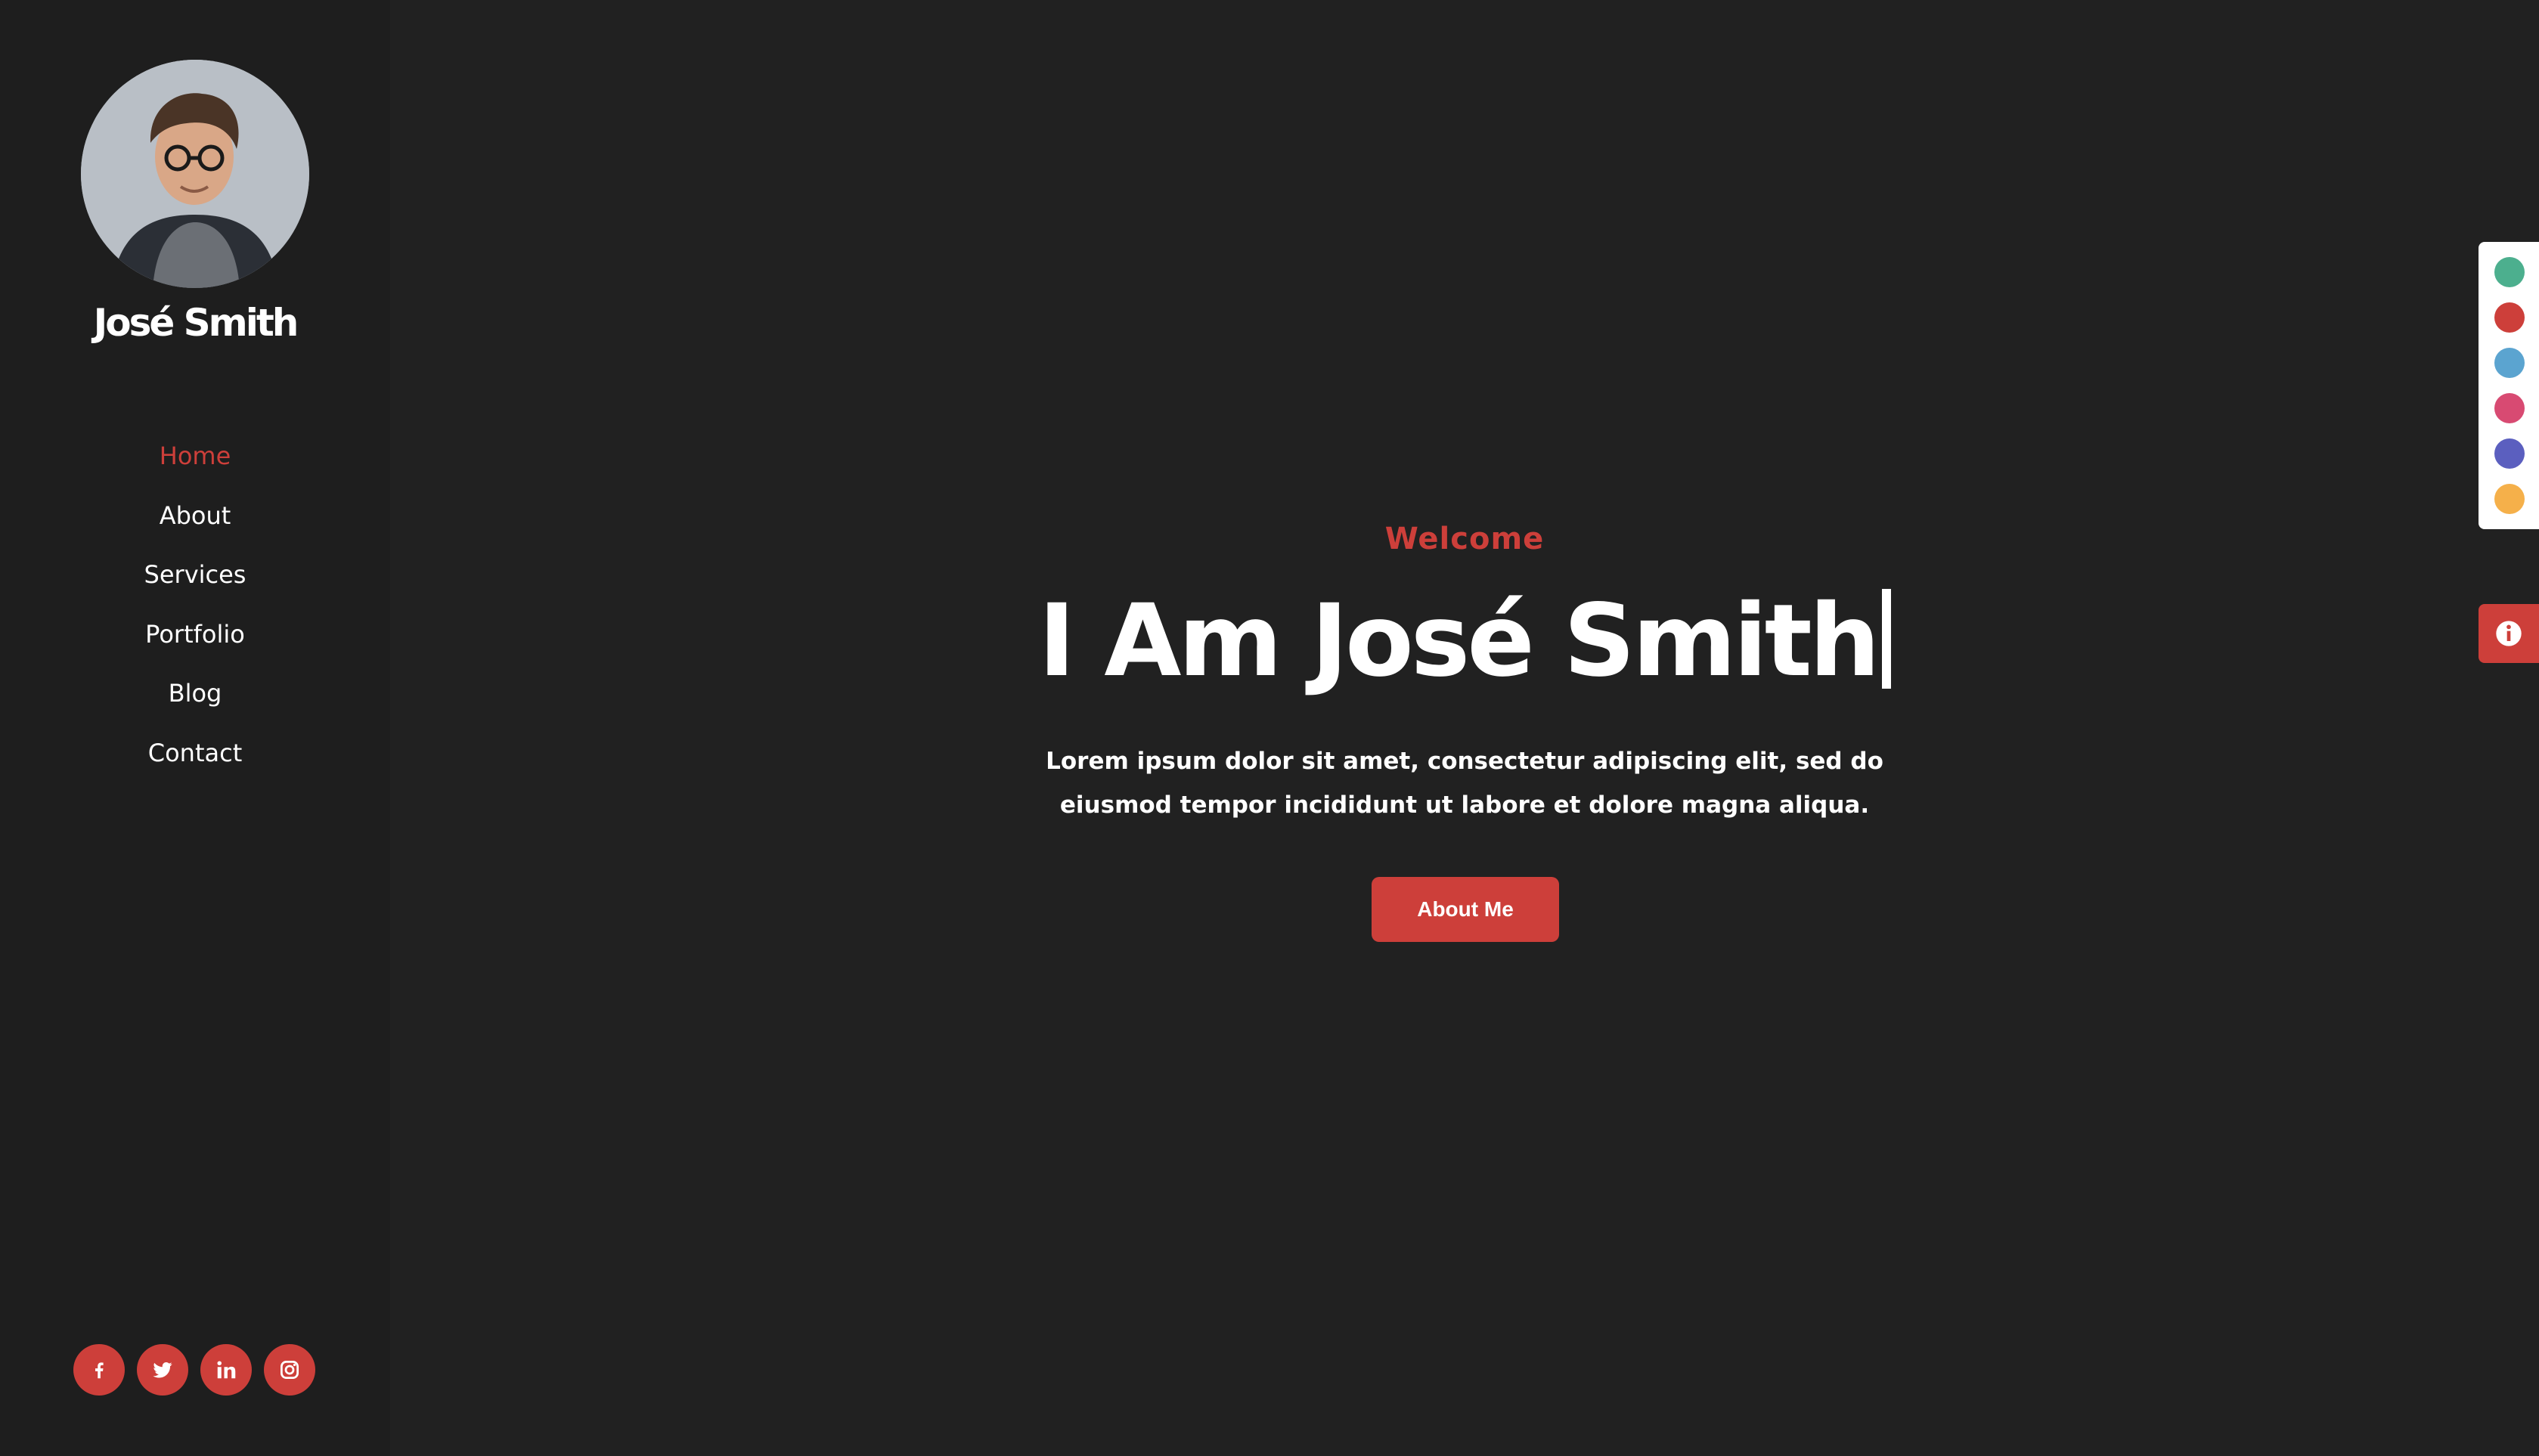 The height and width of the screenshot is (1456, 2539). I want to click on linkedin-button, so click(226, 1370).